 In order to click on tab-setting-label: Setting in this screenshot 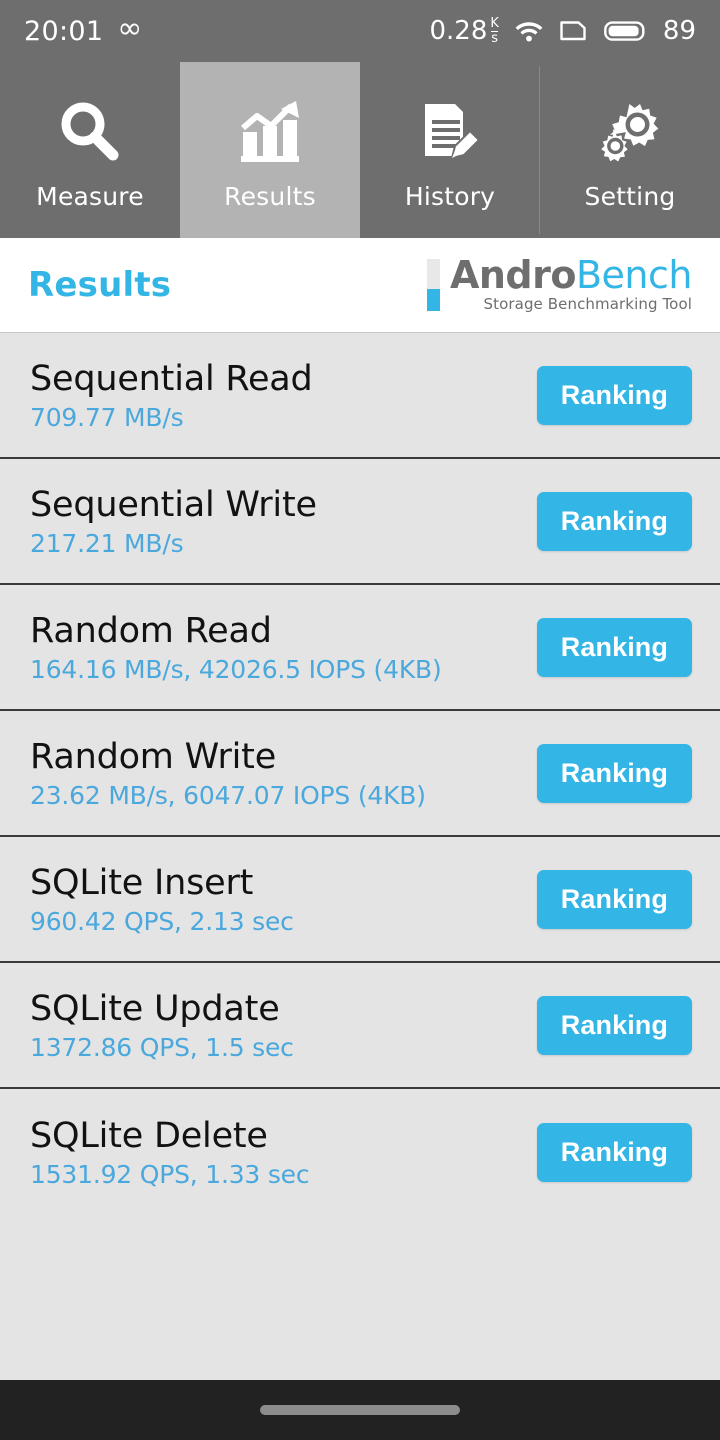, I will do `click(630, 196)`.